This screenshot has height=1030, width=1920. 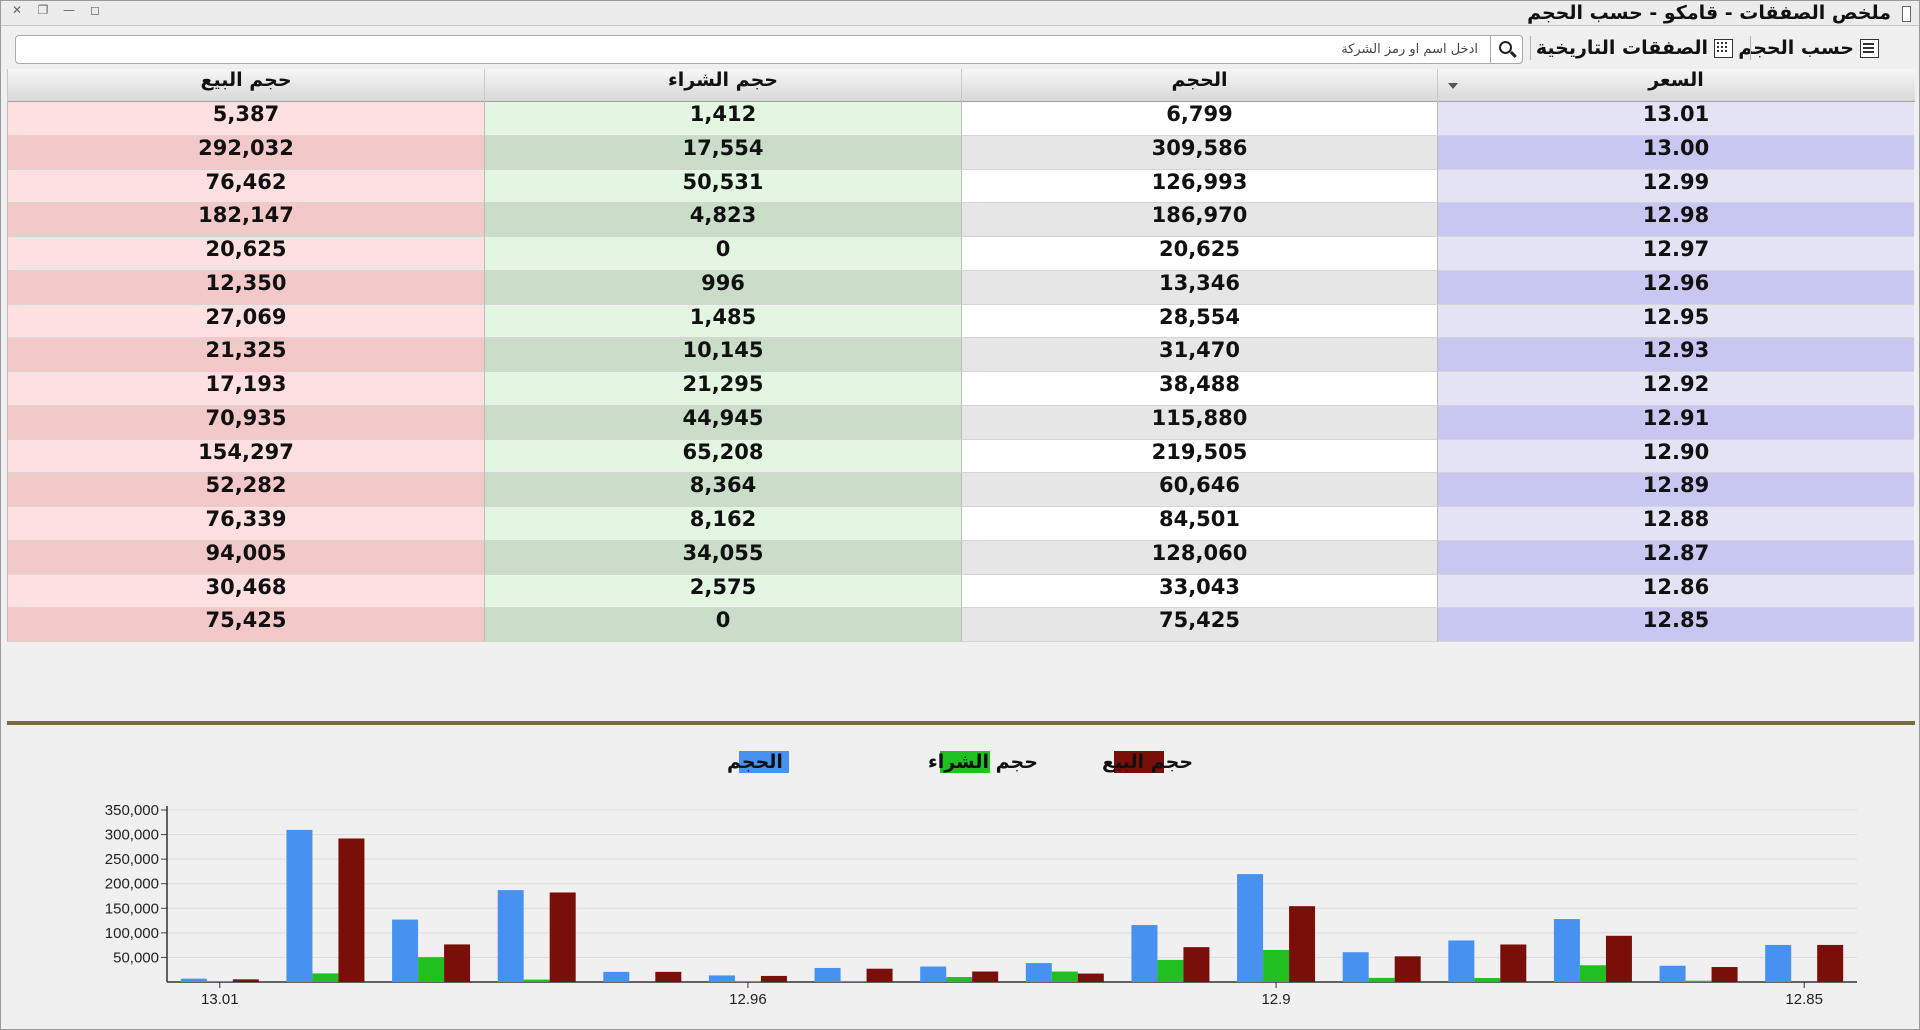 What do you see at coordinates (722, 85) in the screenshot?
I see `column-header-buy-volume: حجم الشراء` at bounding box center [722, 85].